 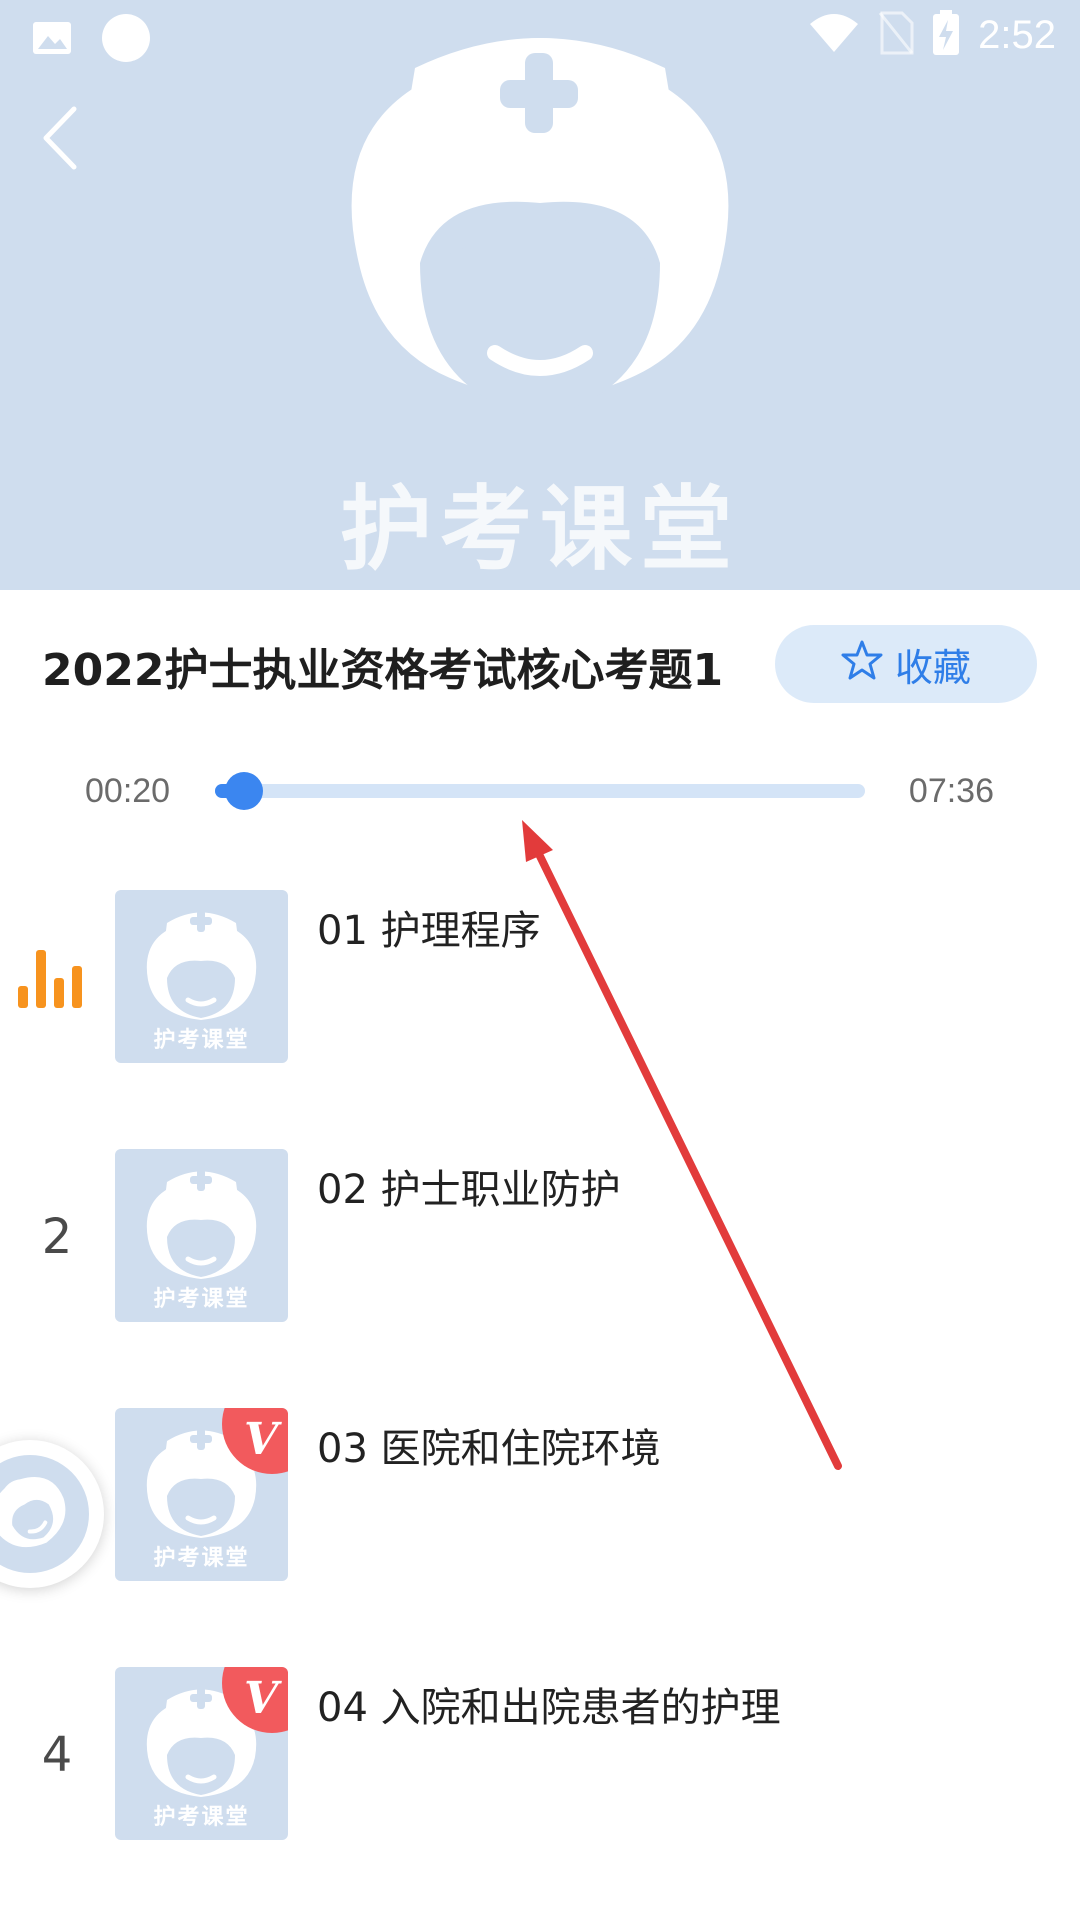 What do you see at coordinates (951, 791) in the screenshot?
I see `total-time: 07:36` at bounding box center [951, 791].